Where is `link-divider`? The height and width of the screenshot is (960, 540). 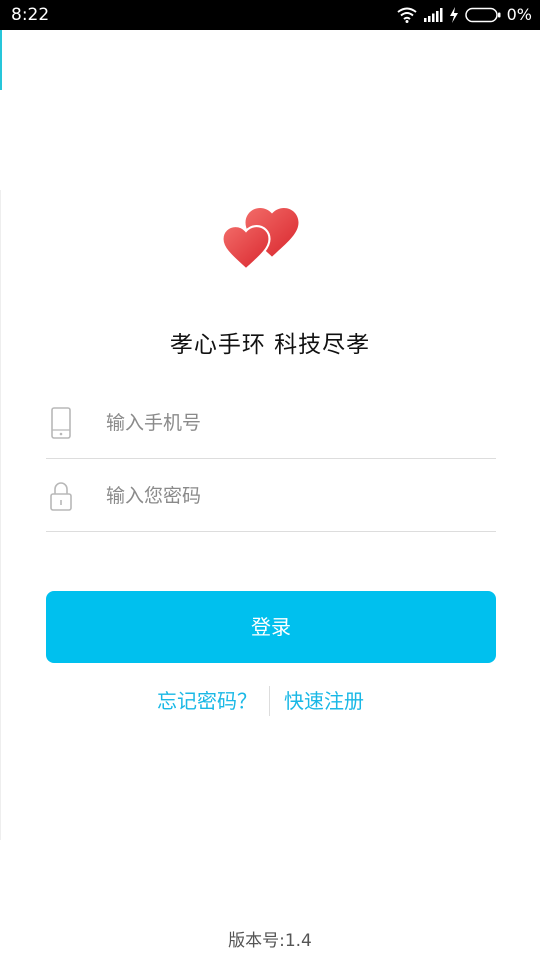
link-divider is located at coordinates (269, 701).